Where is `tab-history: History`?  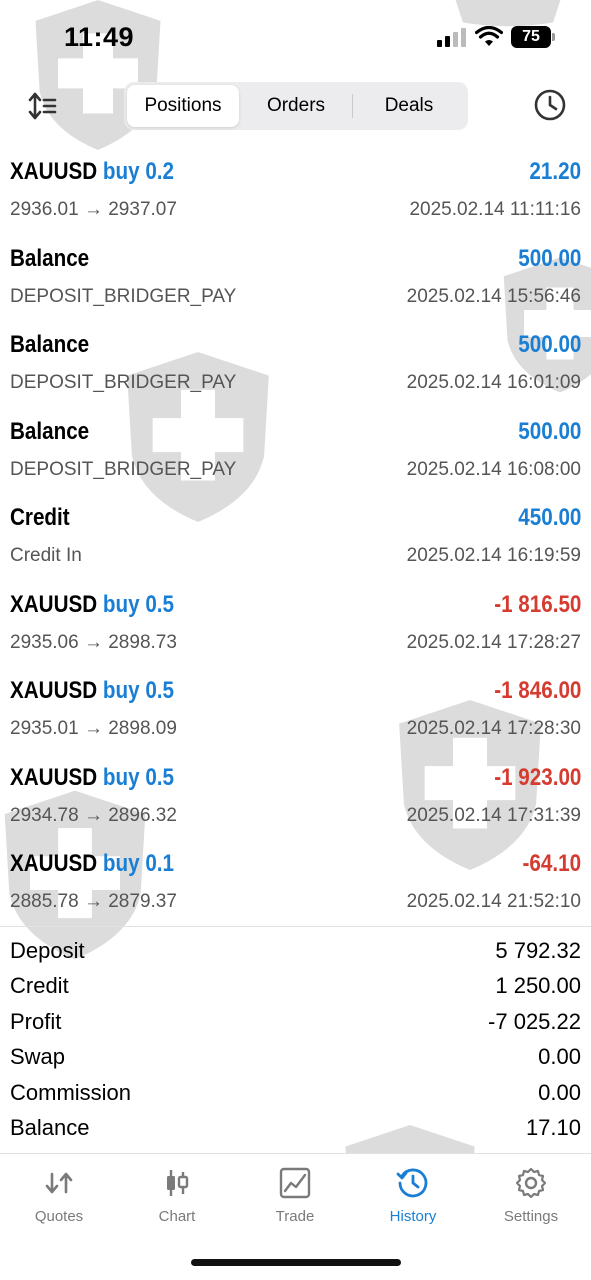
tab-history: History is located at coordinates (413, 1201).